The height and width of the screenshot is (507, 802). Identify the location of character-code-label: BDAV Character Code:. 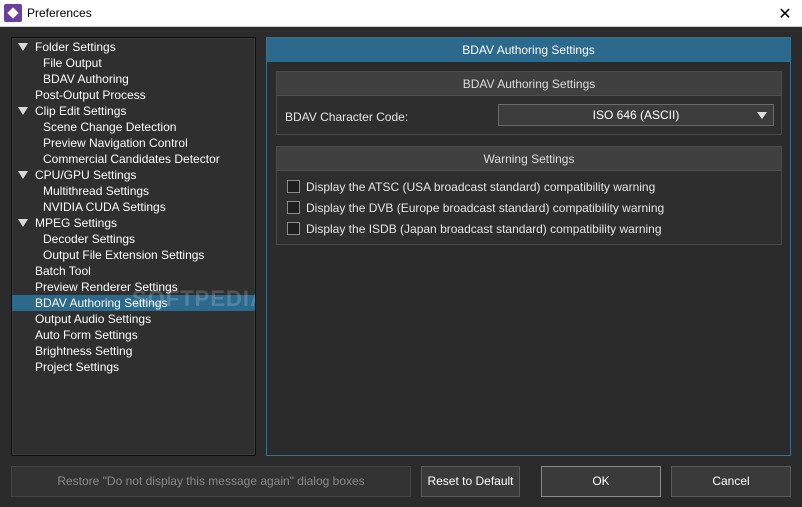
(347, 117).